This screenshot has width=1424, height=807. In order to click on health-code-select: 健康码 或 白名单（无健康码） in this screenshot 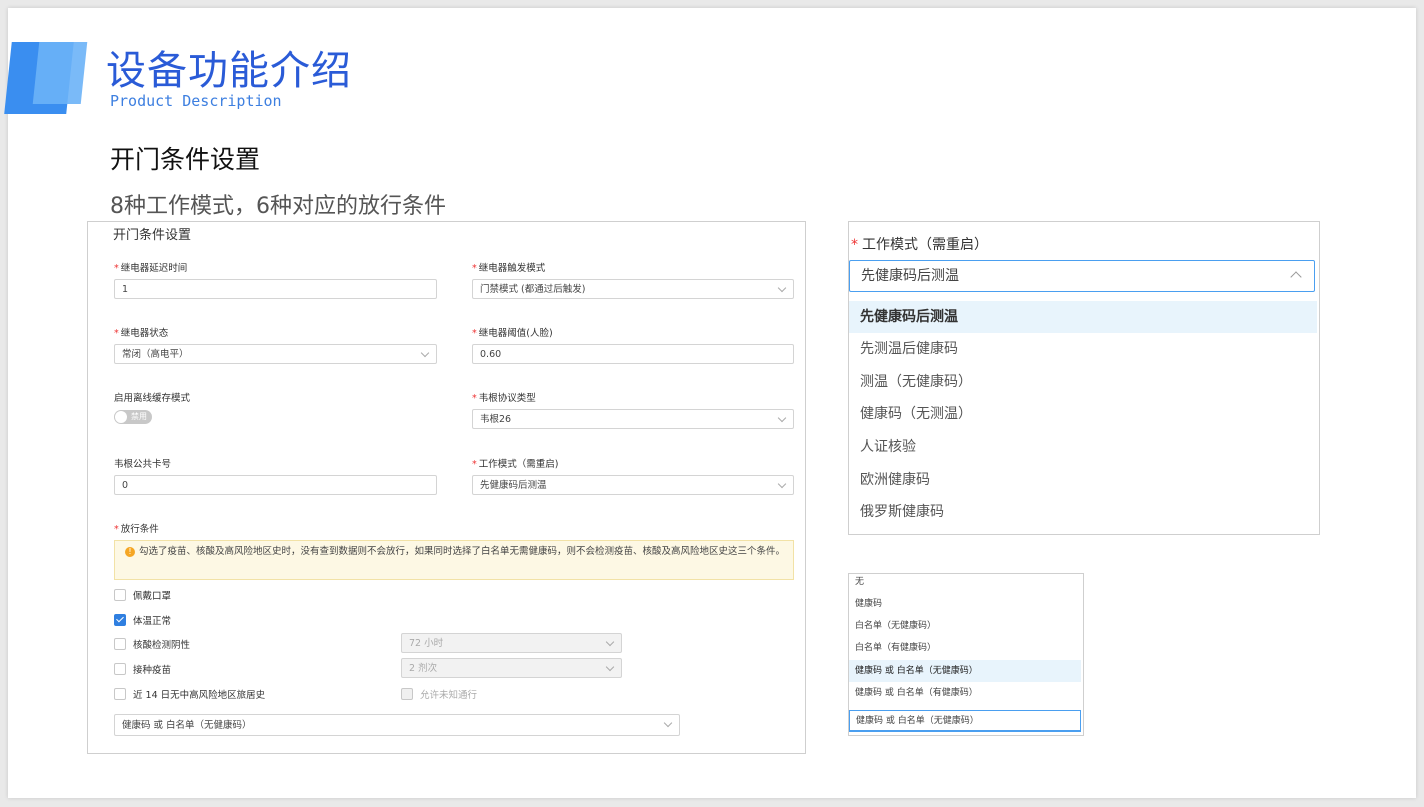, I will do `click(397, 725)`.